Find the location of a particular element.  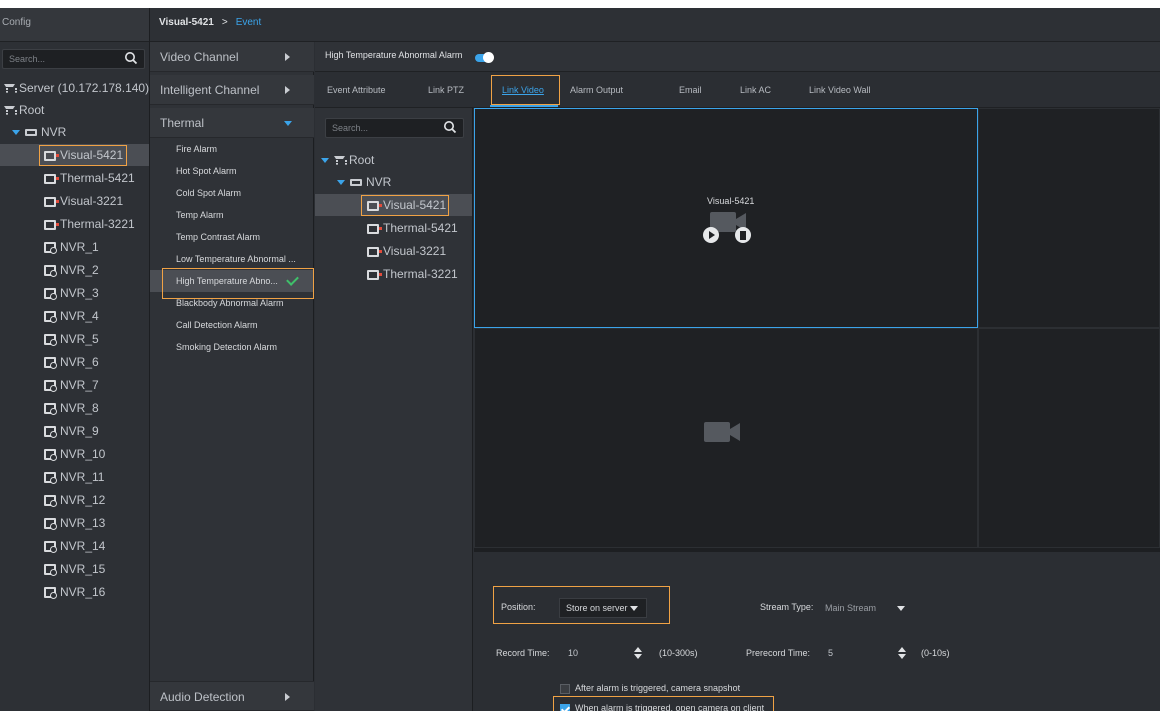

tree-item-sub-nvr: NVR_11 is located at coordinates (52, 477).